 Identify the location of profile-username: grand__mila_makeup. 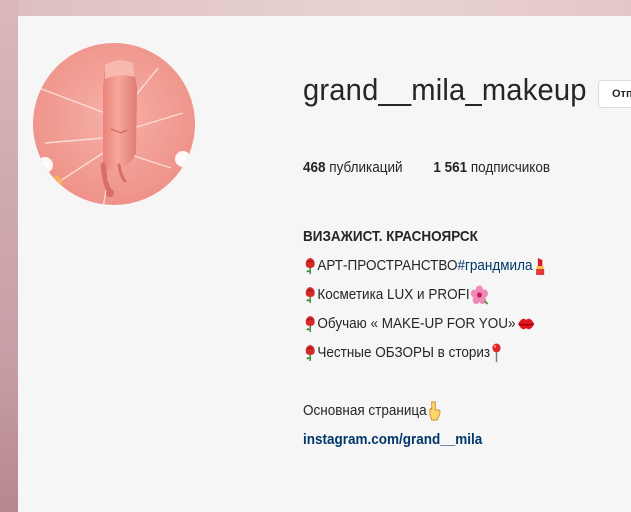
(445, 89).